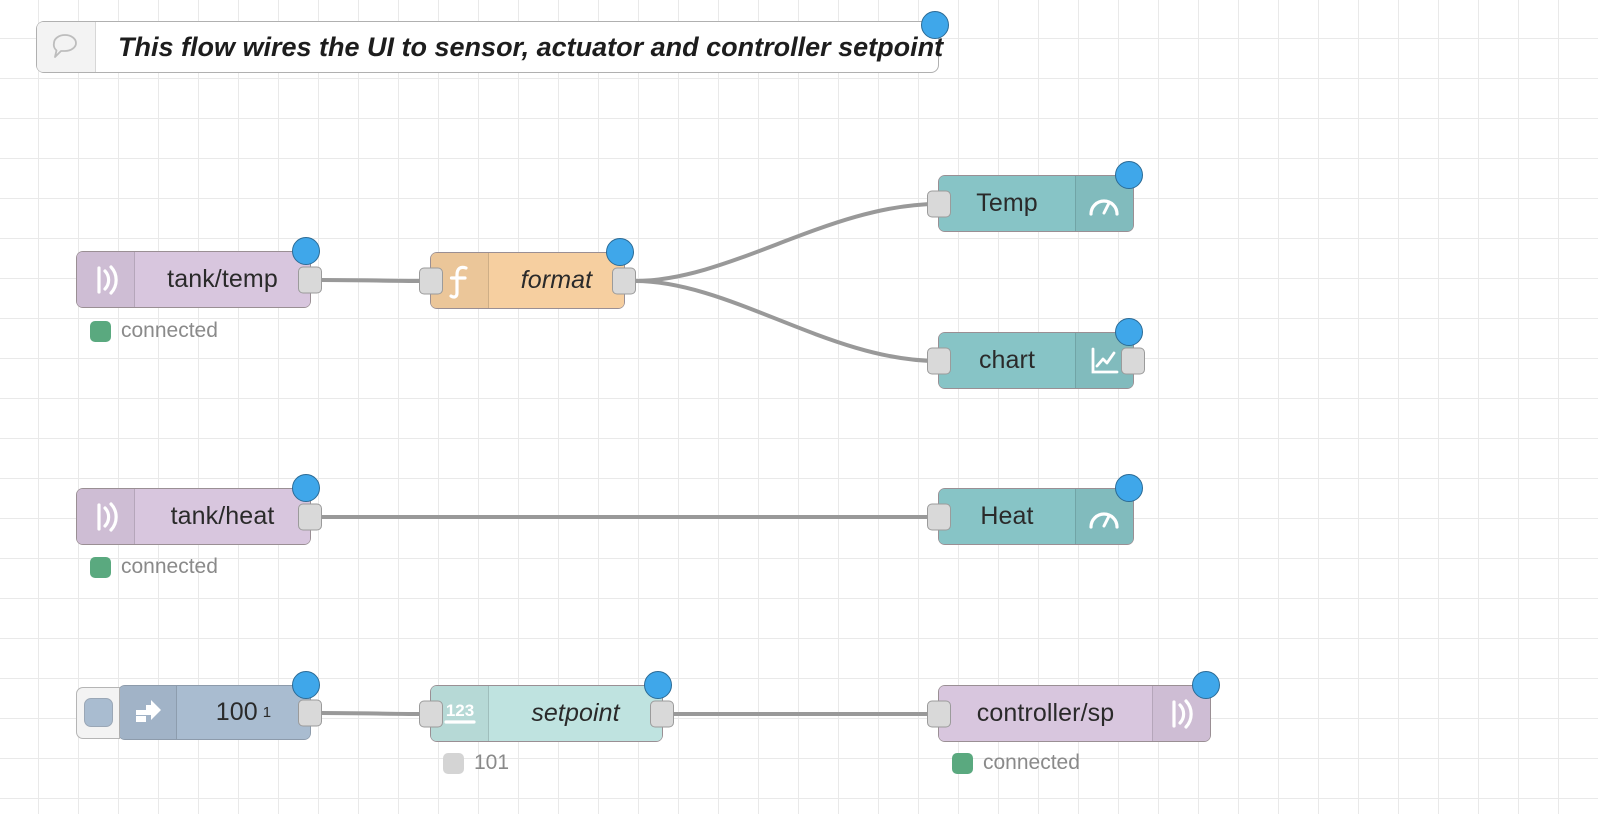 This screenshot has width=1598, height=814. Describe the element at coordinates (1129, 175) in the screenshot. I see `status-badge-temp` at that location.